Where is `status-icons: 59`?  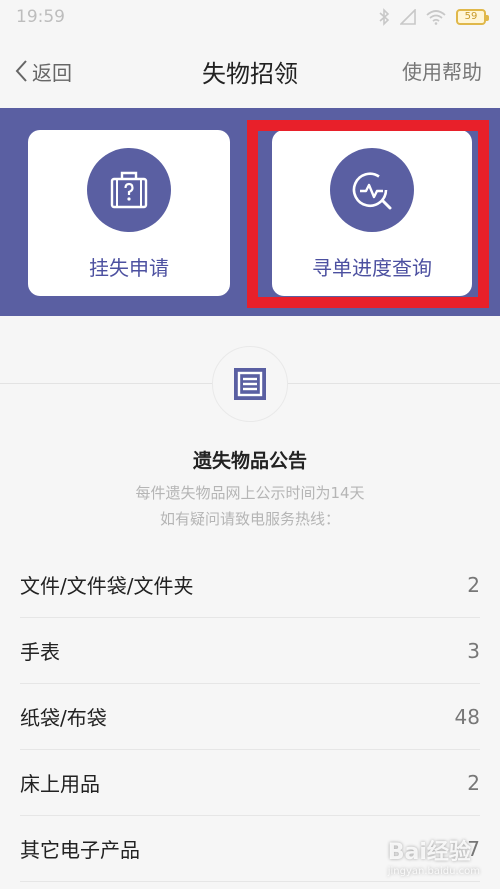 status-icons: 59 is located at coordinates (433, 17).